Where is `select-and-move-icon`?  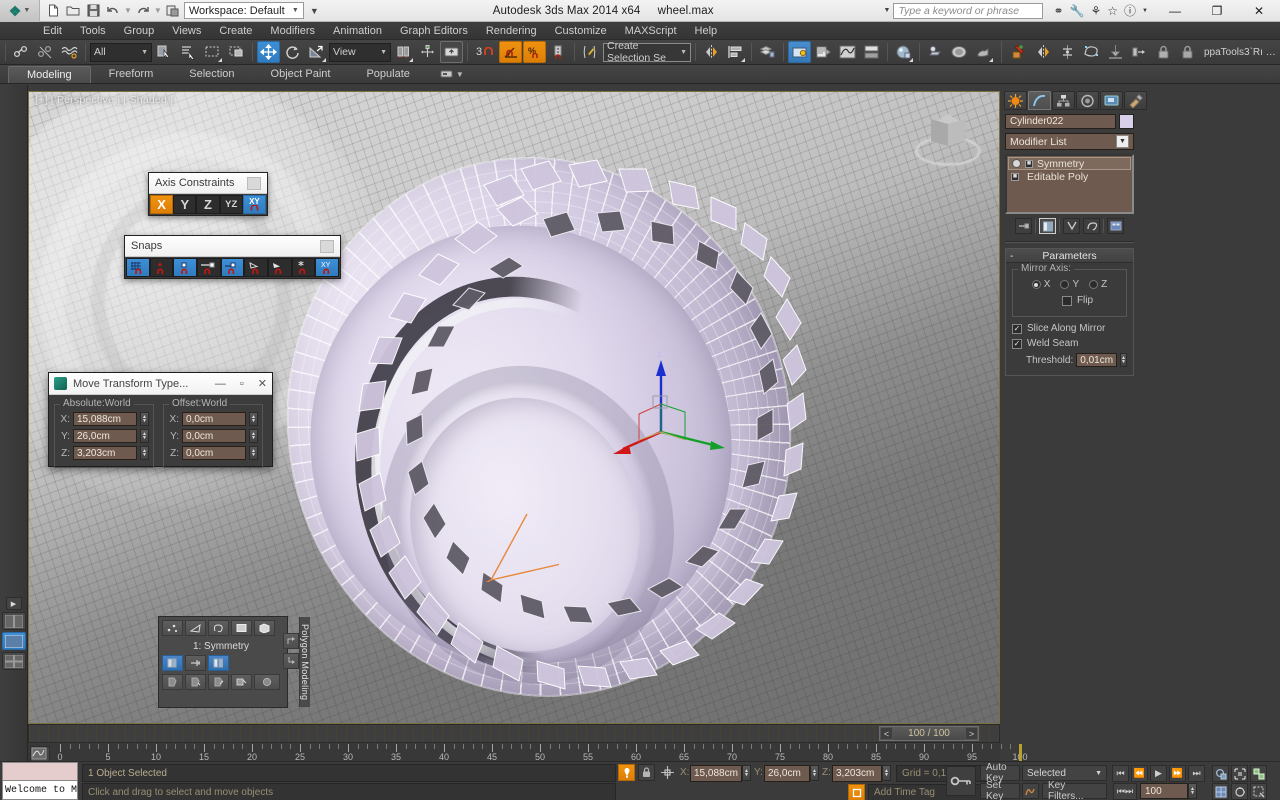 select-and-move-icon is located at coordinates (268, 52).